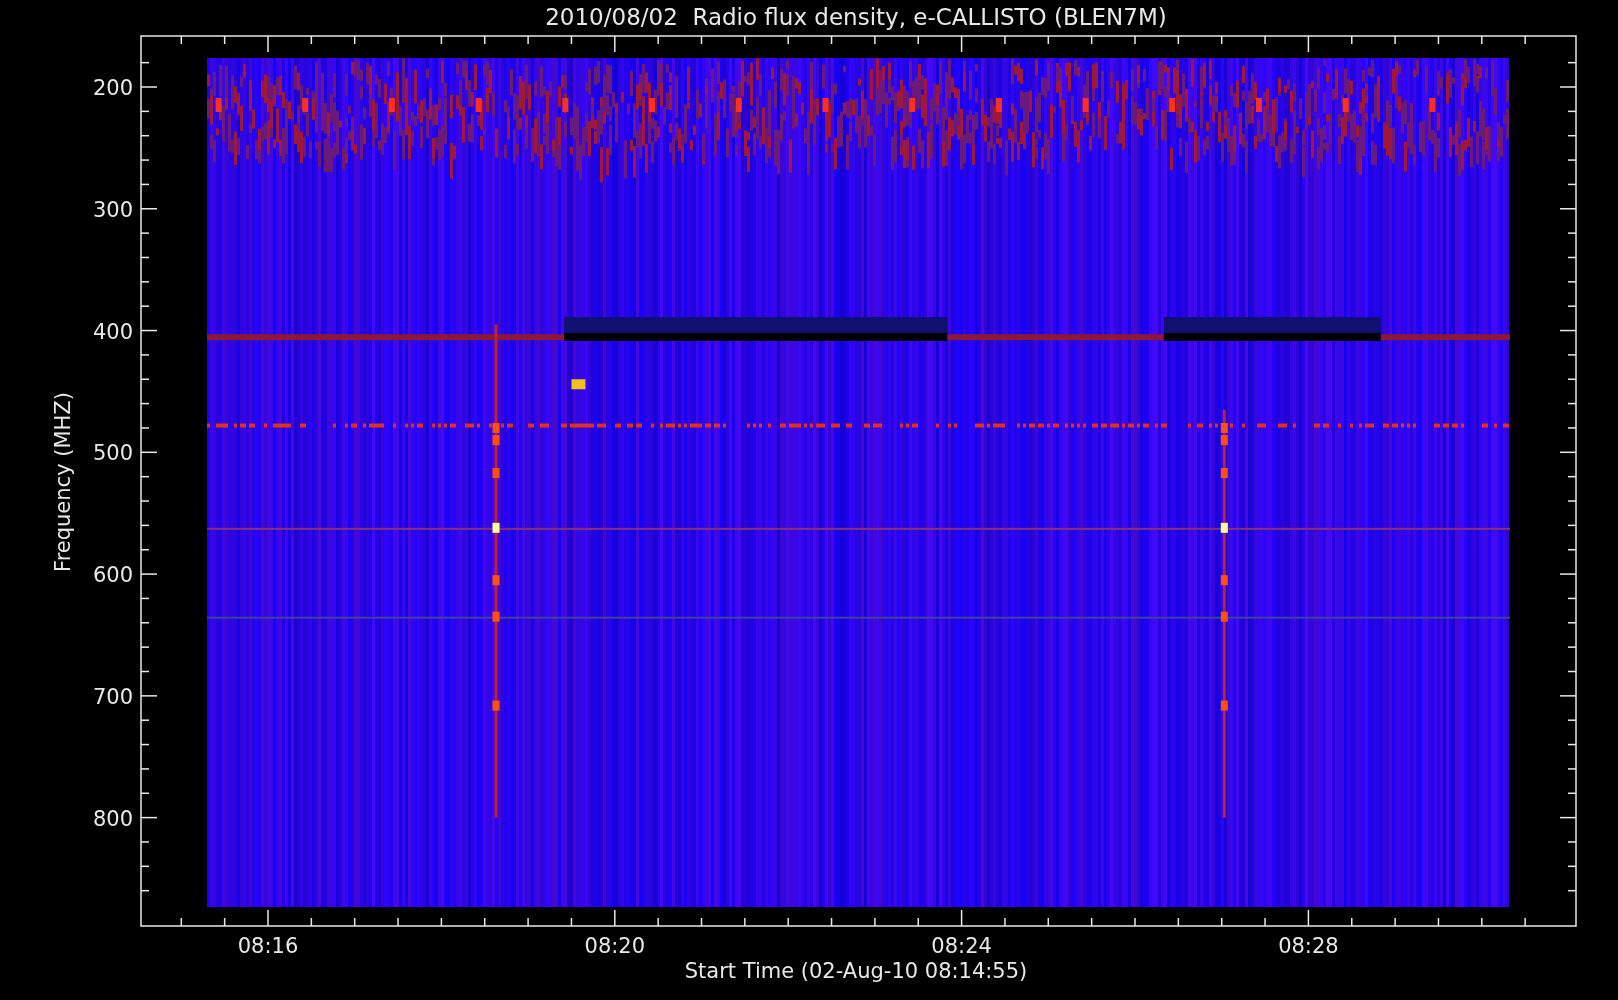  What do you see at coordinates (856, 971) in the screenshot?
I see `axis-label: Start Time (02-Aug-10 08:14:55)` at bounding box center [856, 971].